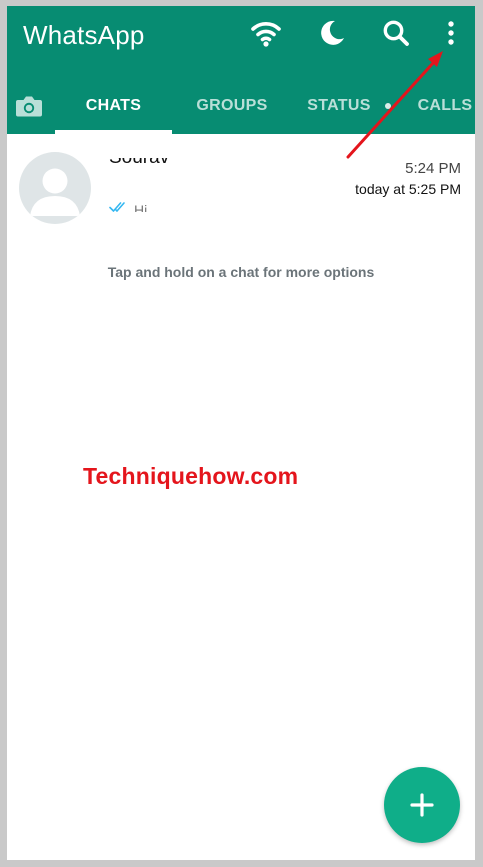 The width and height of the screenshot is (483, 867). What do you see at coordinates (241, 272) in the screenshot?
I see `hint-text: Tap and hold on a chat for more options` at bounding box center [241, 272].